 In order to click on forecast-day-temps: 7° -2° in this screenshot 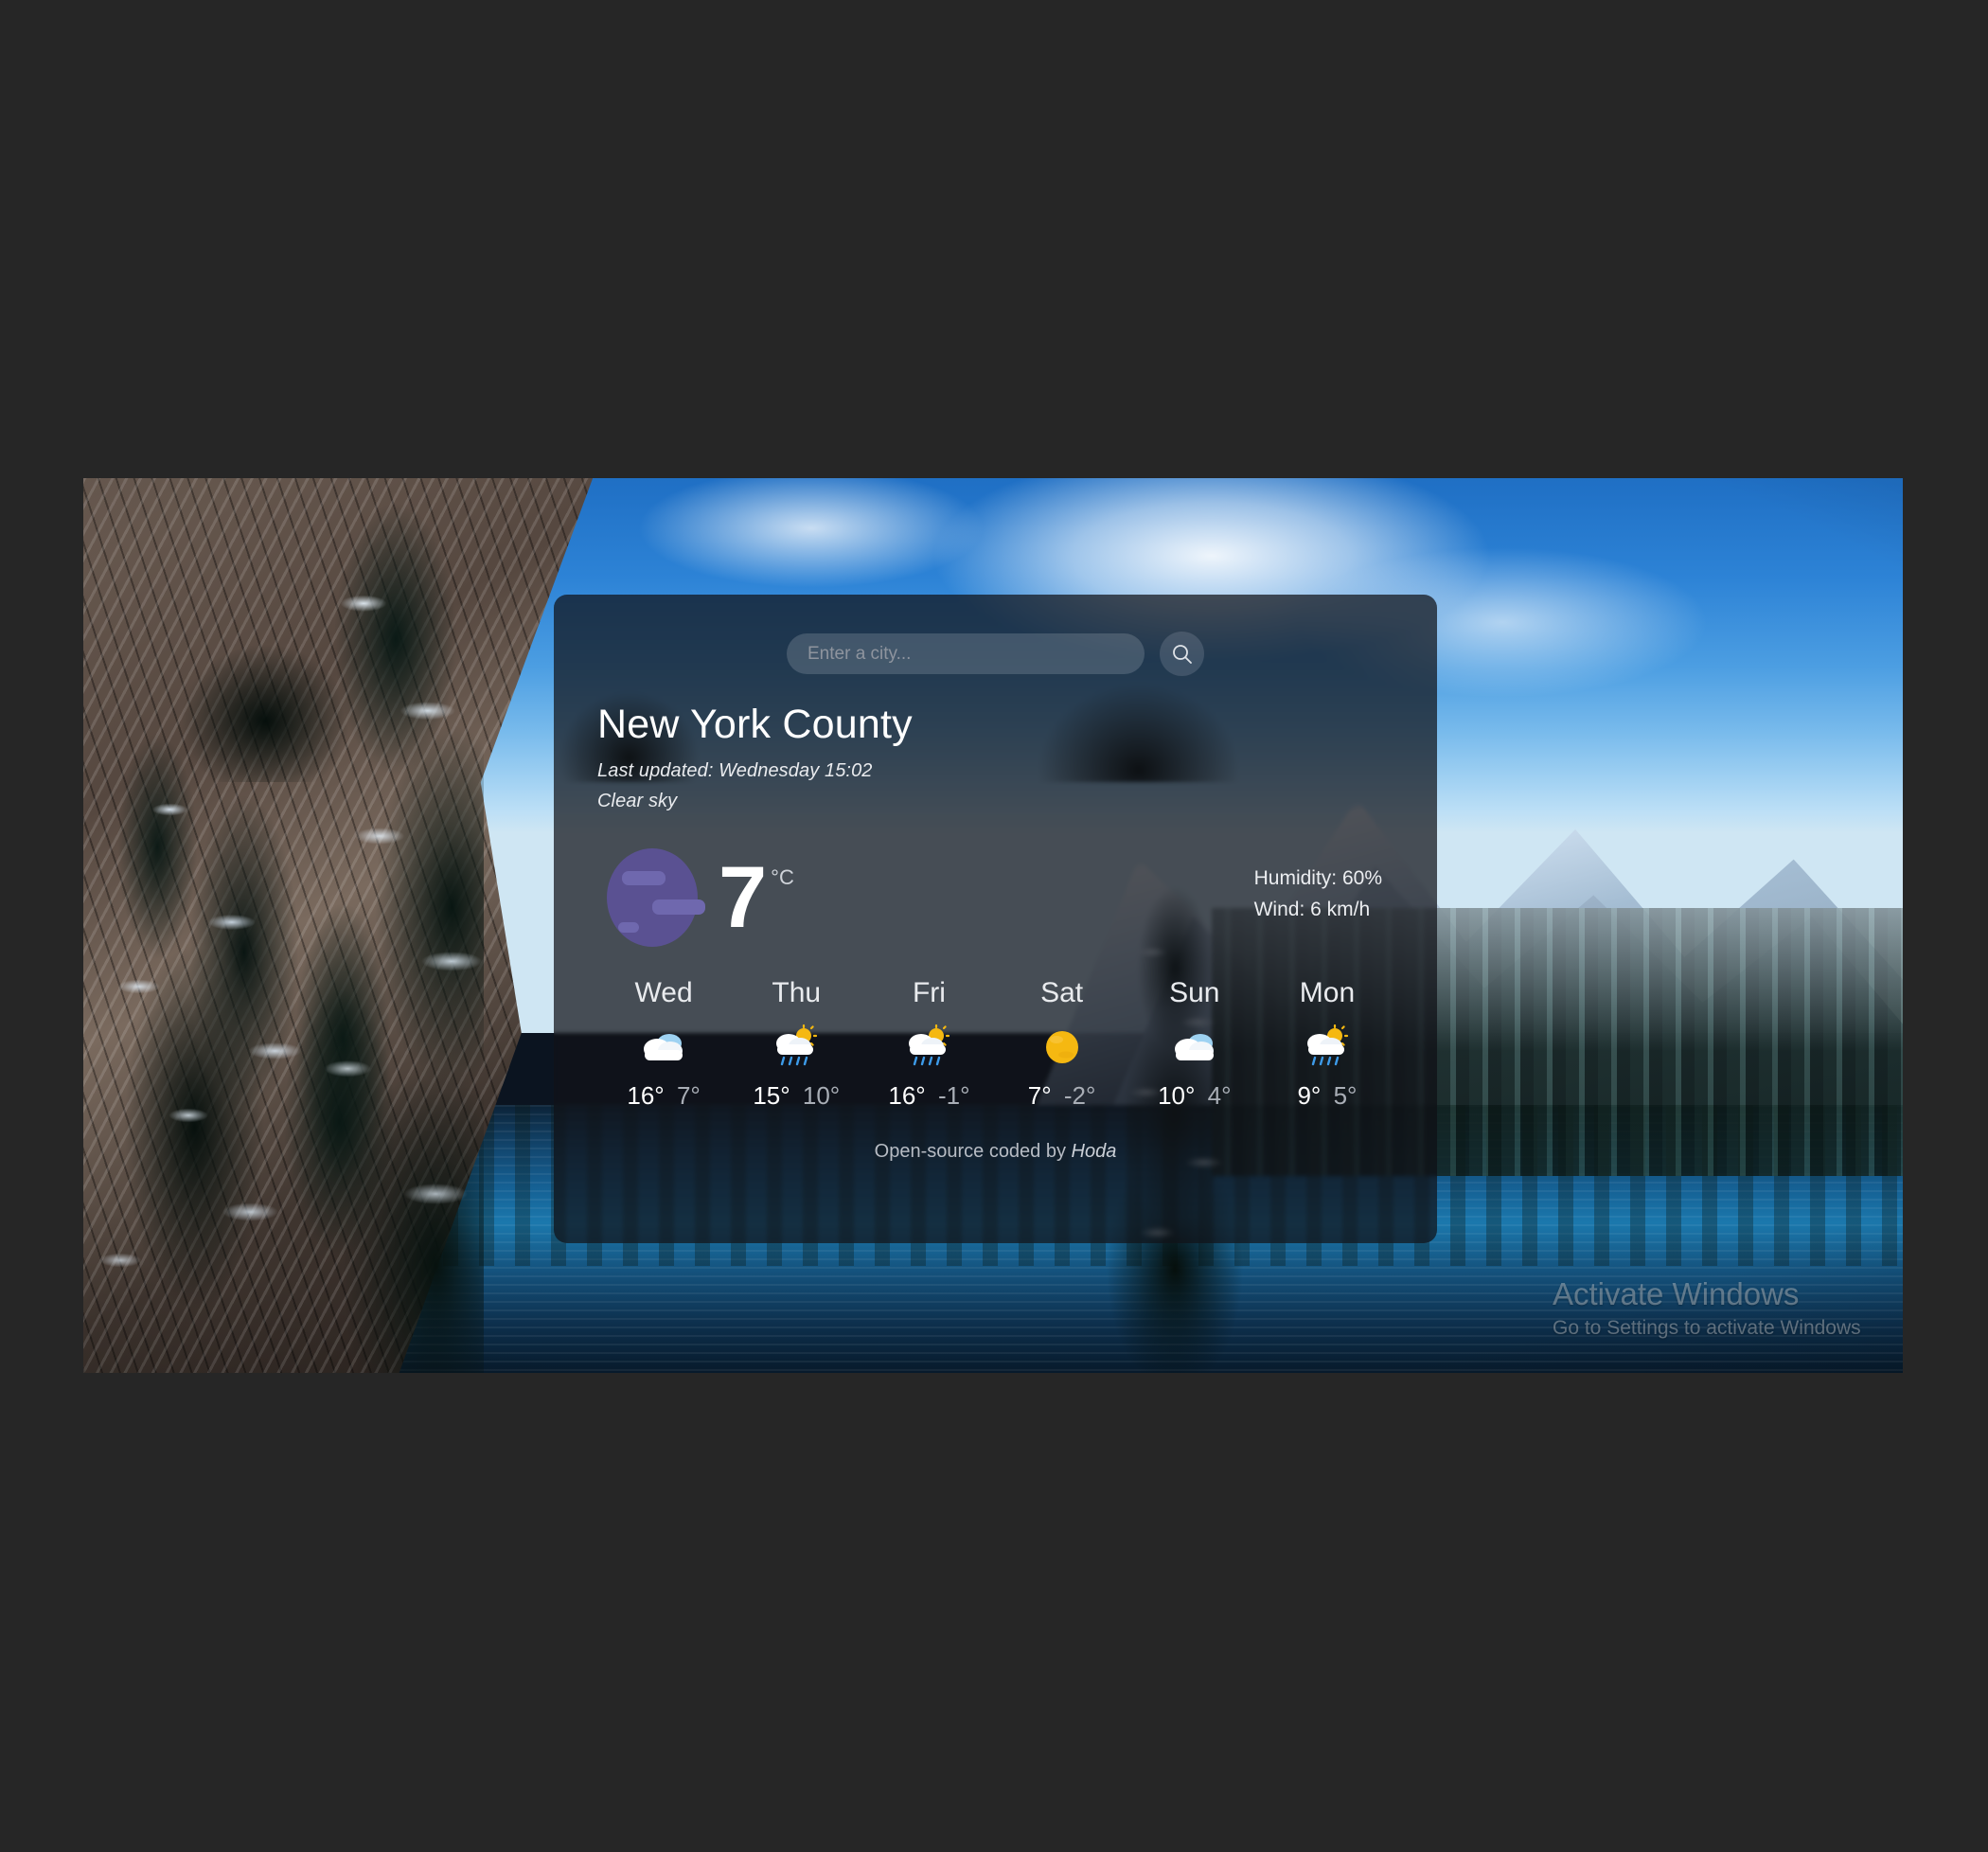, I will do `click(1062, 1096)`.